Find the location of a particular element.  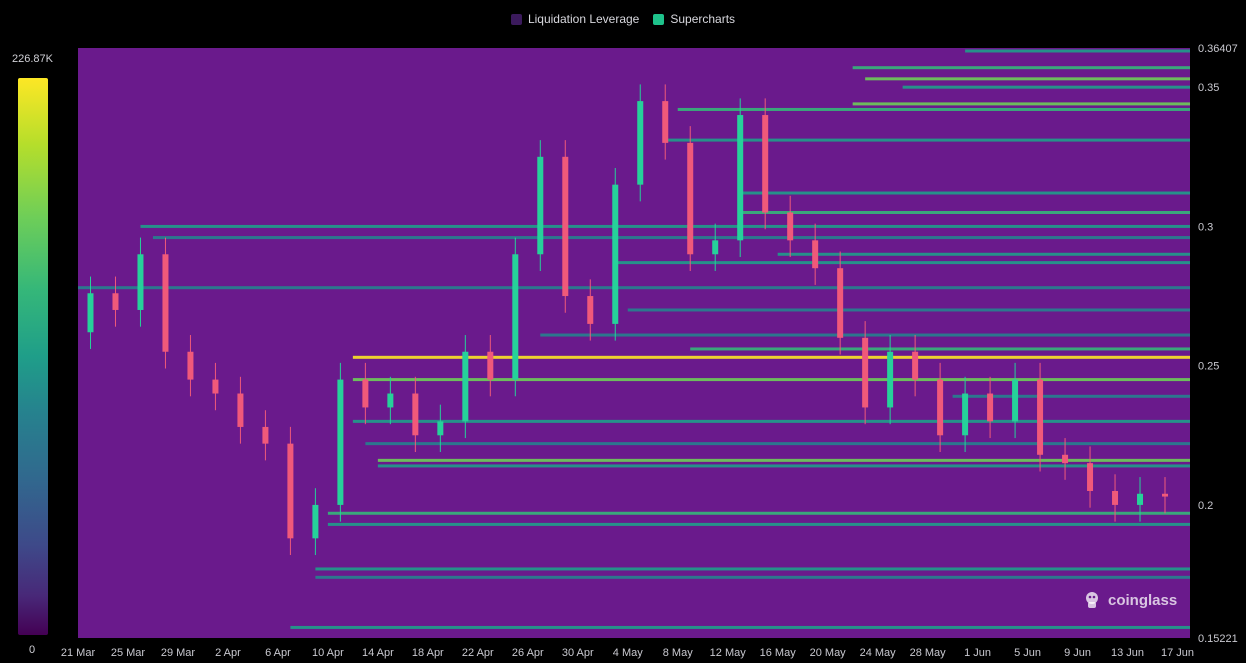

x-tick-label-17: 28 May is located at coordinates (928, 653).